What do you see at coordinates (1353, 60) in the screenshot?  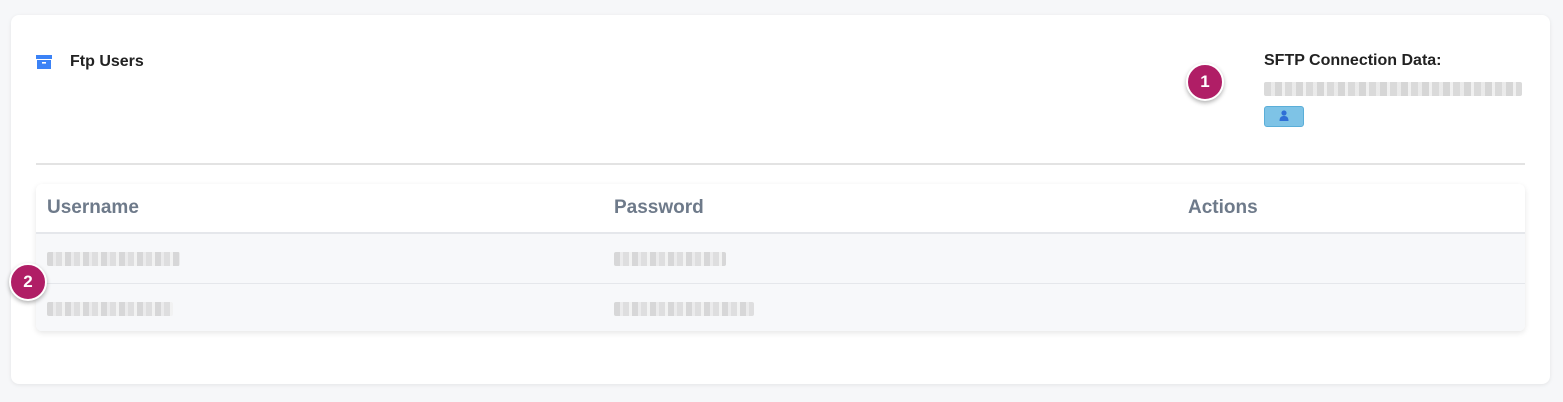 I see `sftp-connection-label: SFTP Connection Data:` at bounding box center [1353, 60].